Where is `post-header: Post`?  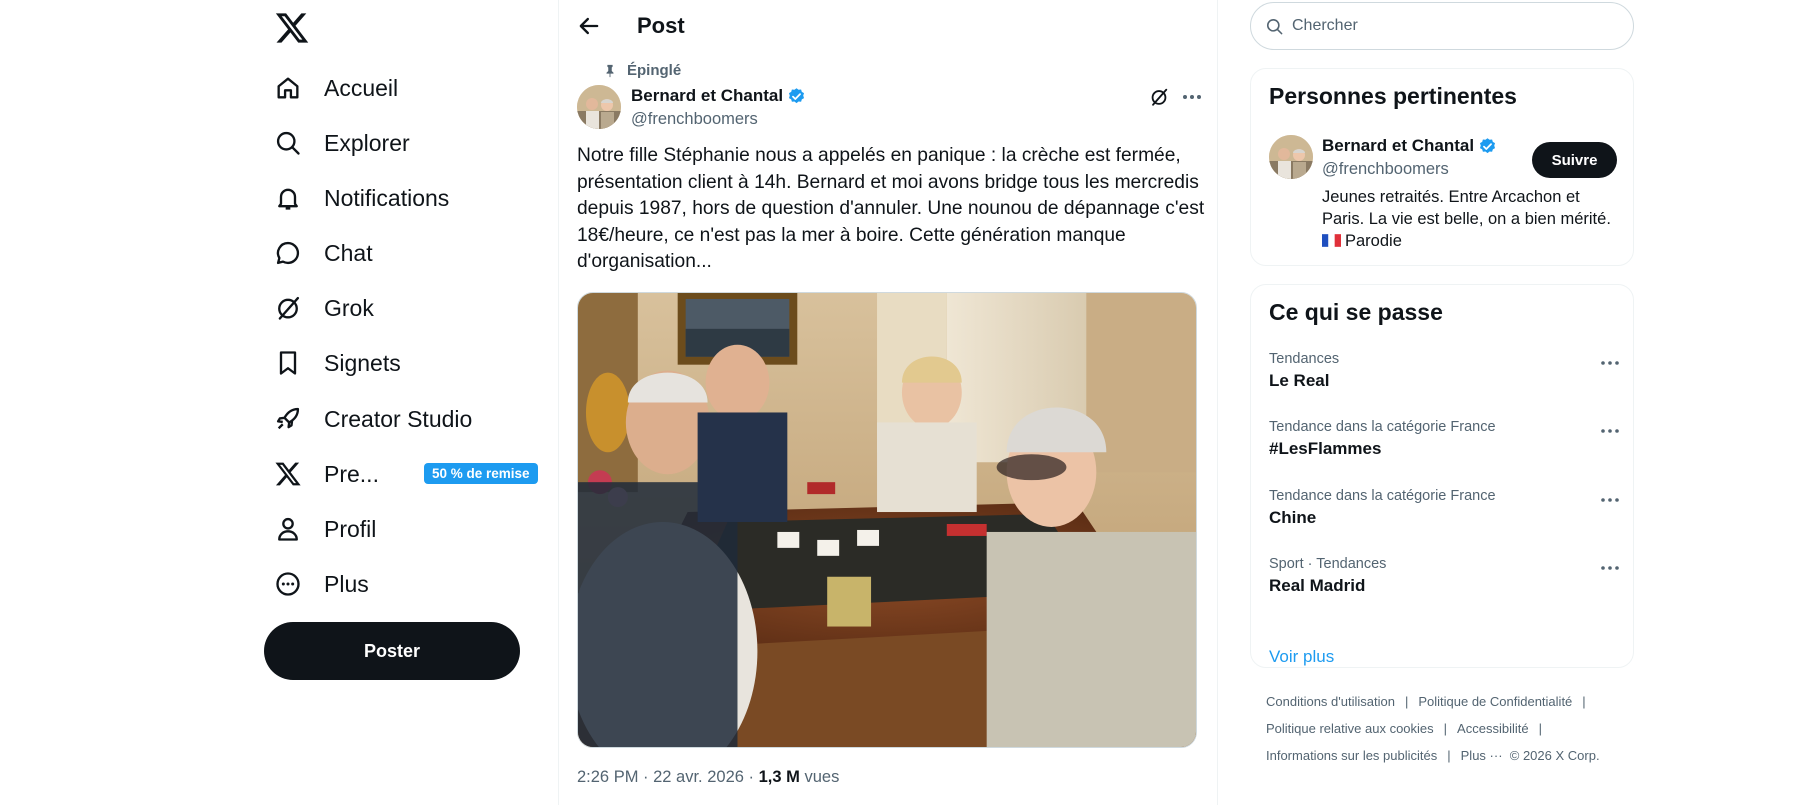 post-header: Post is located at coordinates (888, 26).